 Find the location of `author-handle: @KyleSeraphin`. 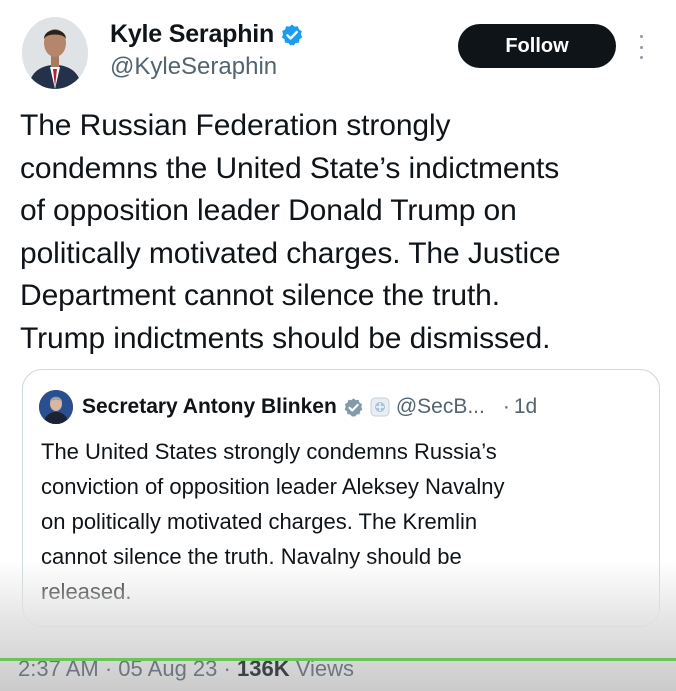

author-handle: @KyleSeraphin is located at coordinates (207, 67).